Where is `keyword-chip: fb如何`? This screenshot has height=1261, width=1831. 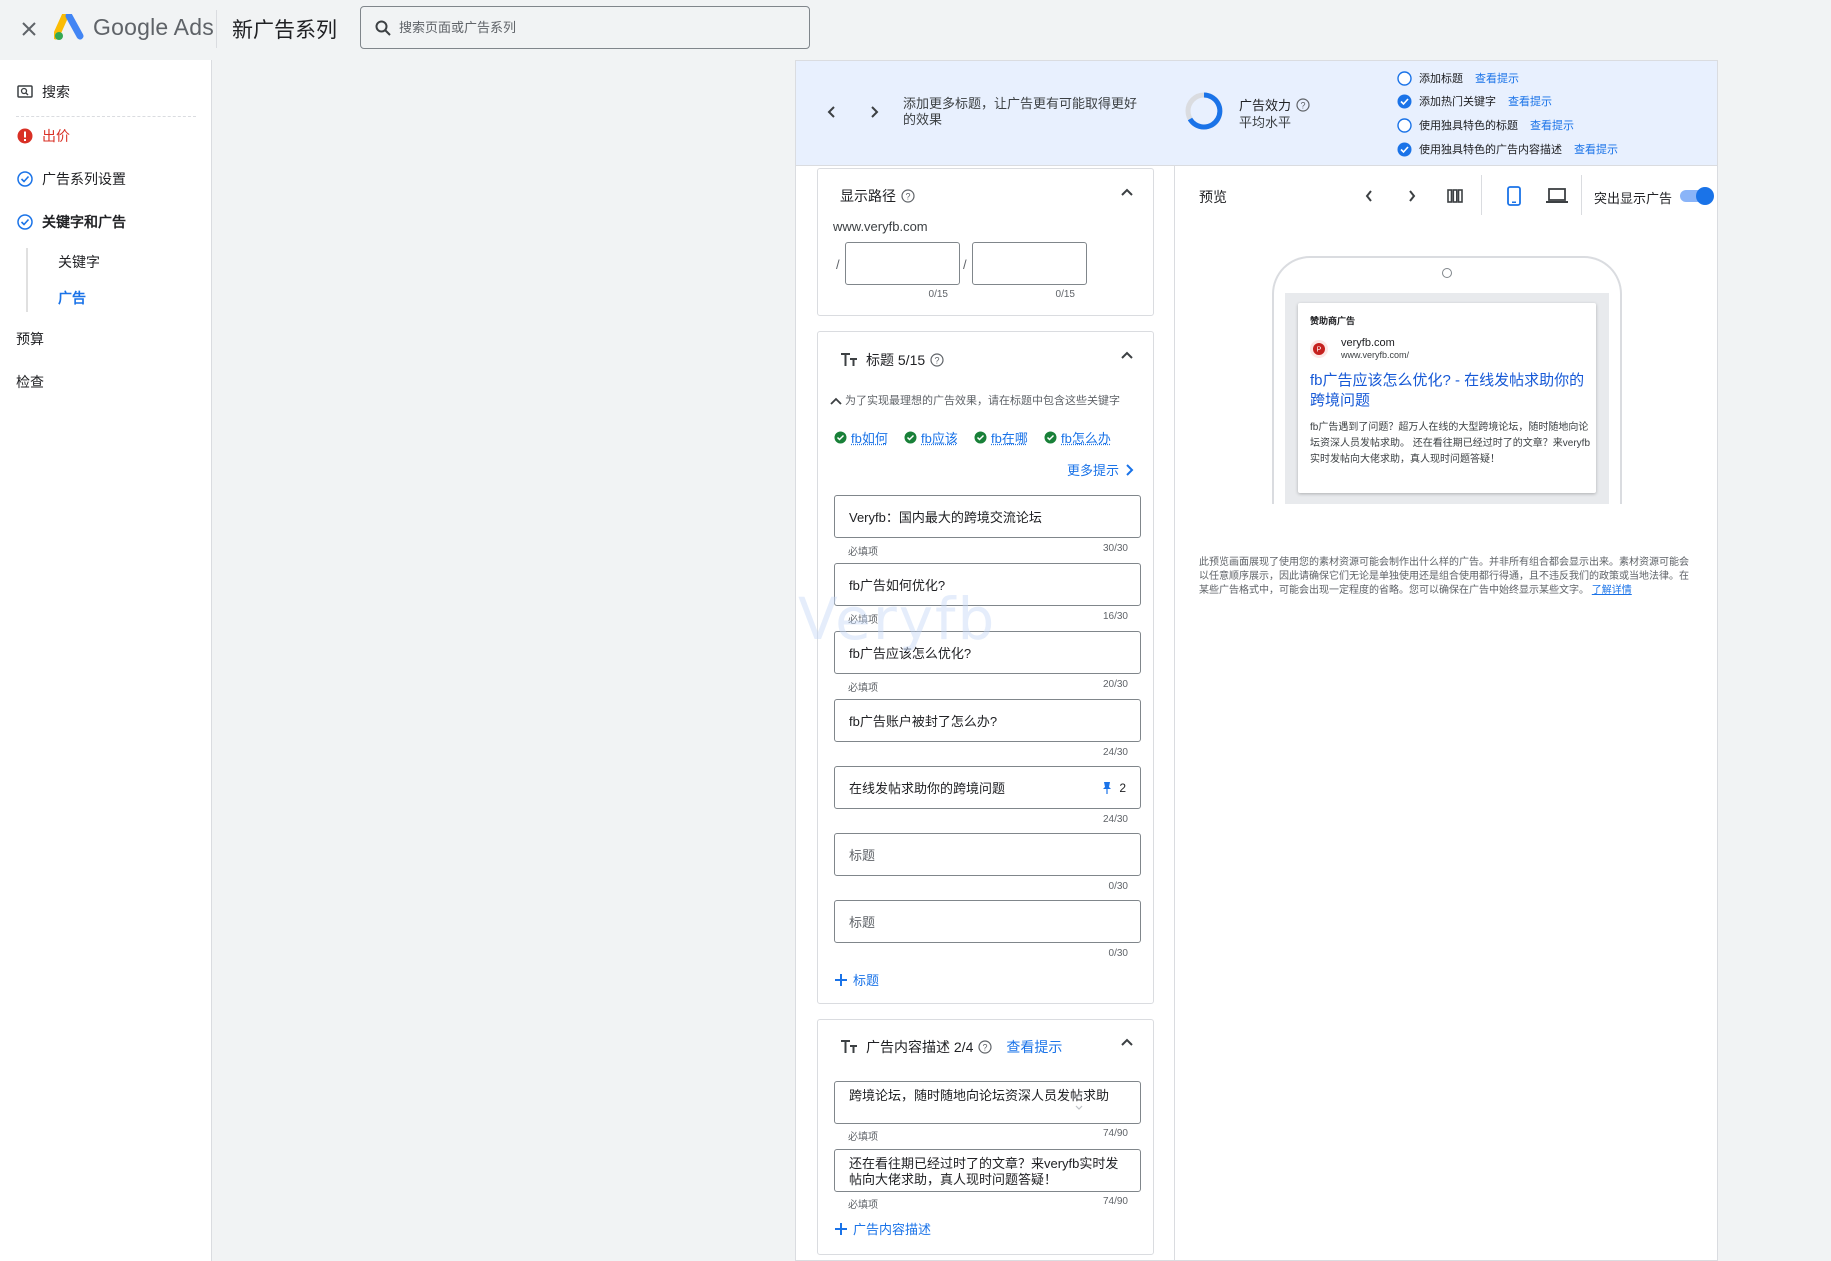 keyword-chip: fb如何 is located at coordinates (861, 437).